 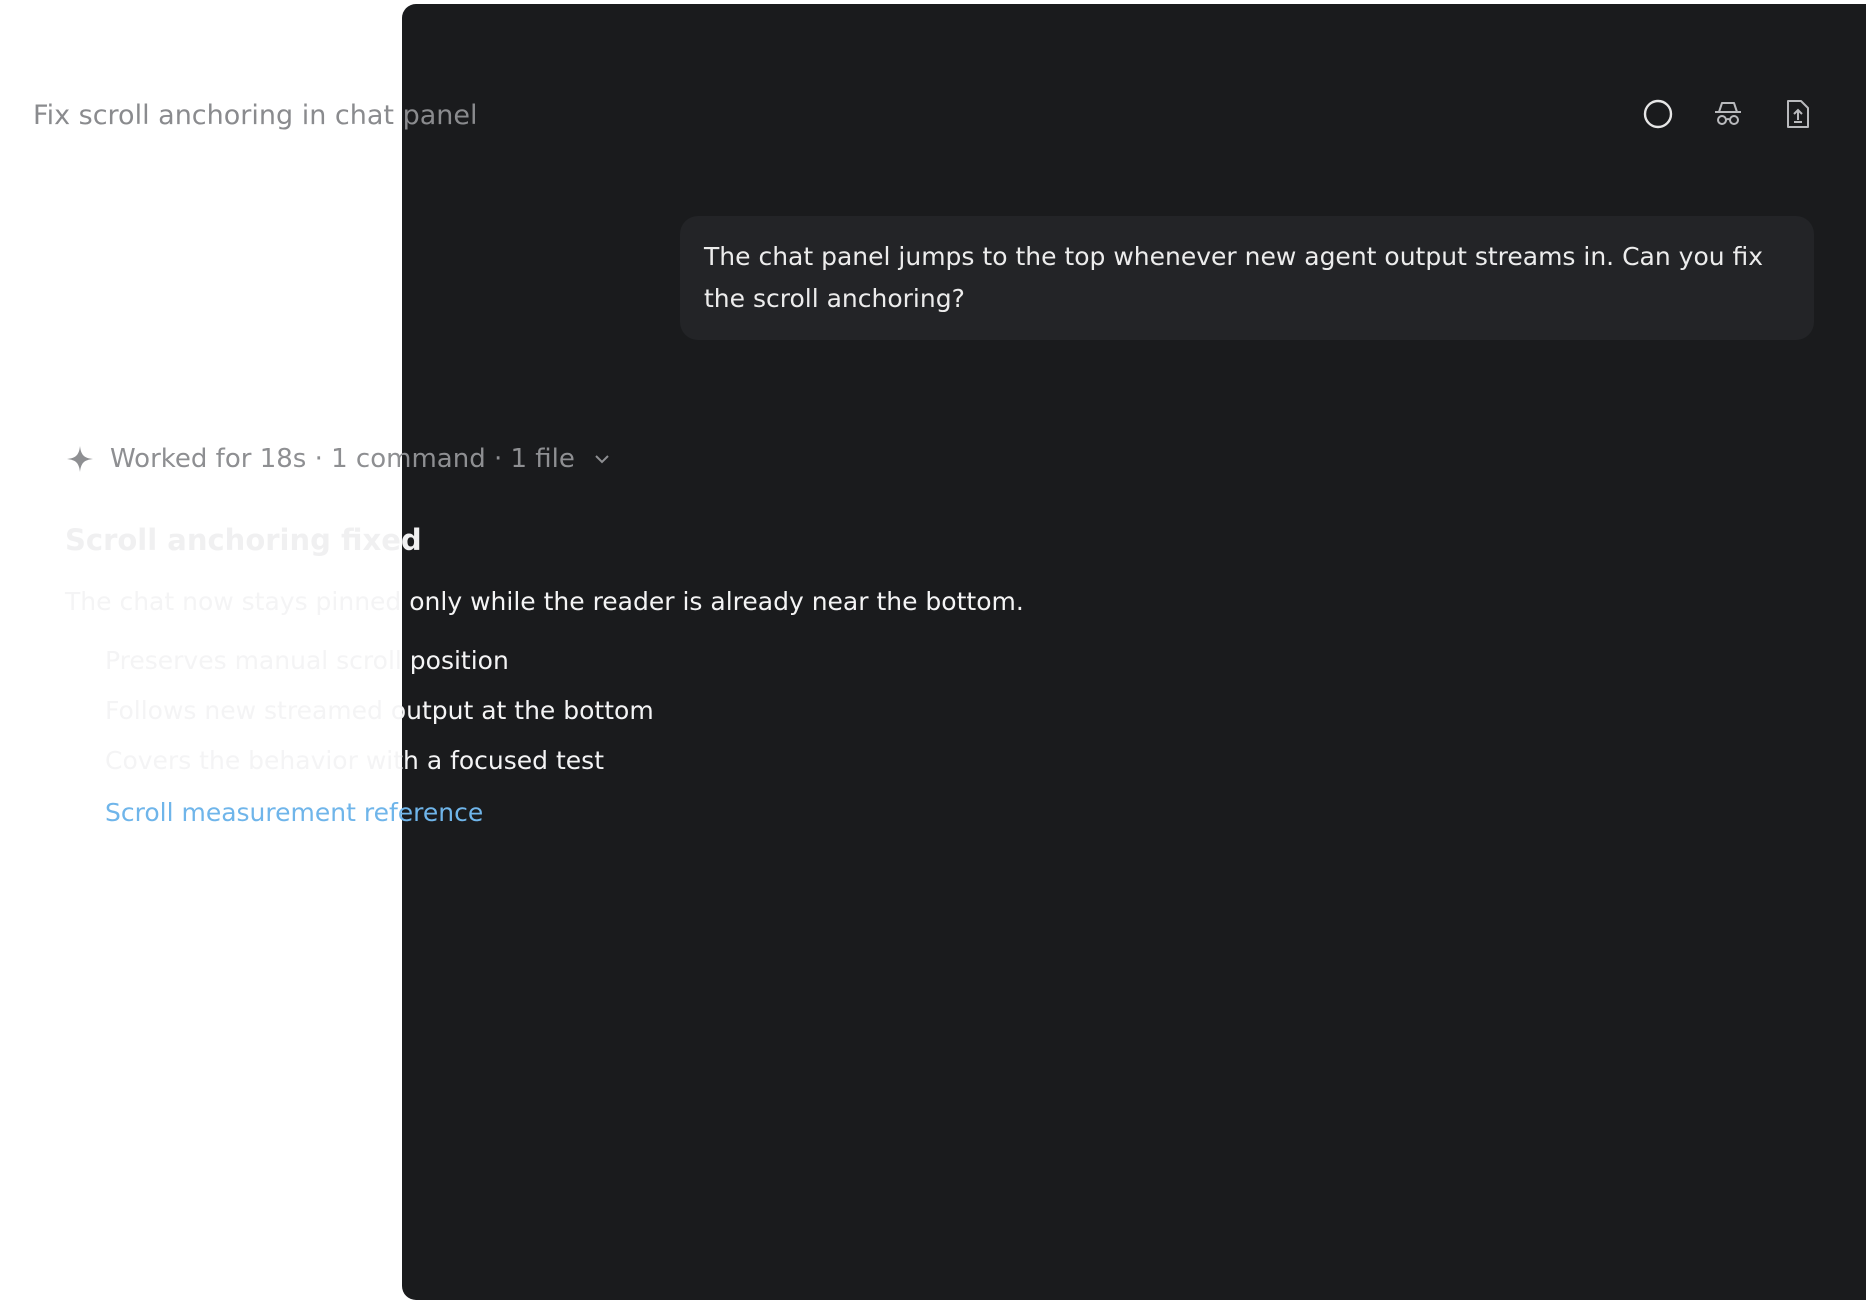 I want to click on list-item: Preserves manual scroll position, so click(x=307, y=660).